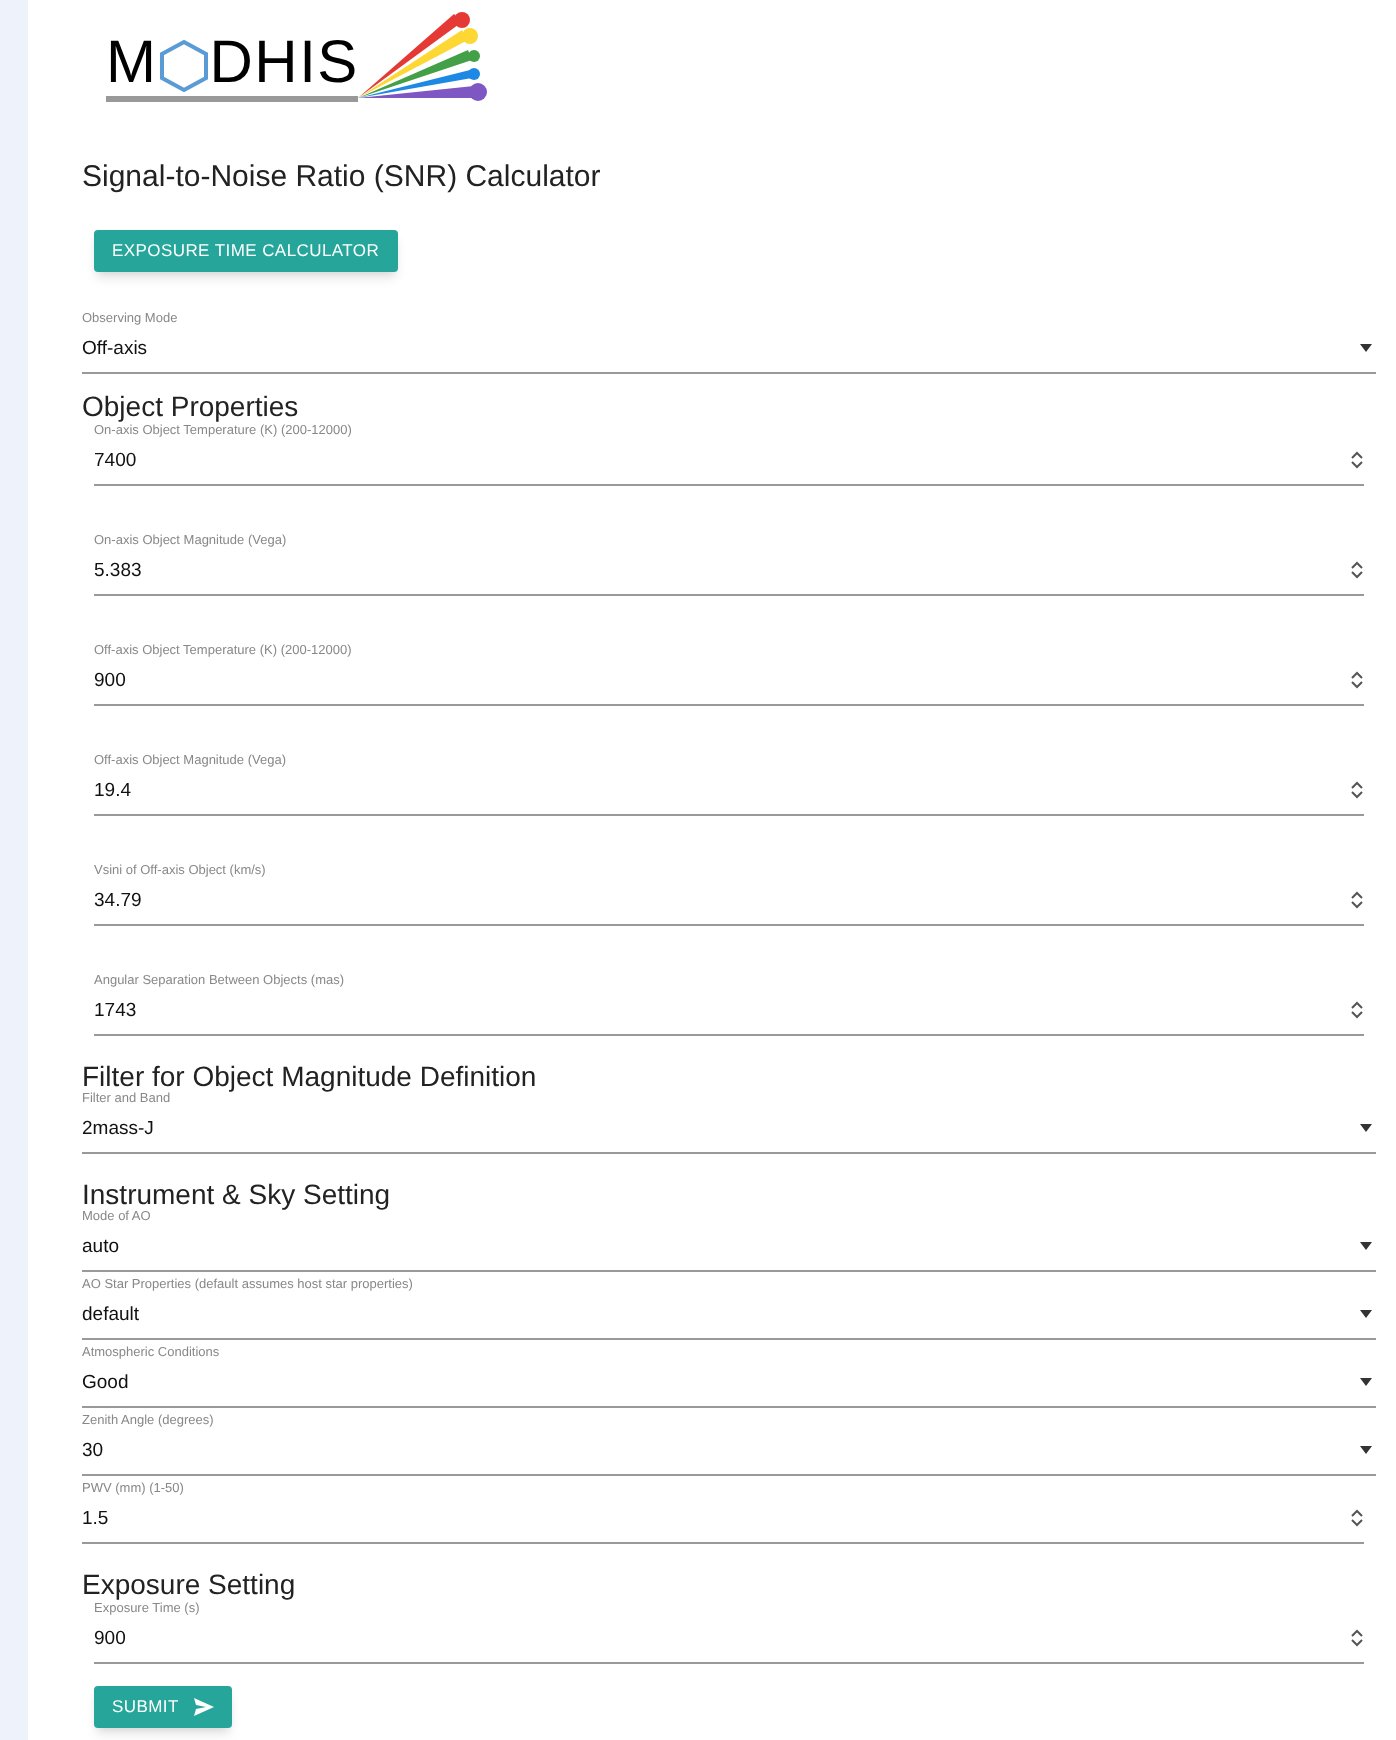 The image size is (1396, 1740). I want to click on field-value: 2mass-J, so click(118, 1128).